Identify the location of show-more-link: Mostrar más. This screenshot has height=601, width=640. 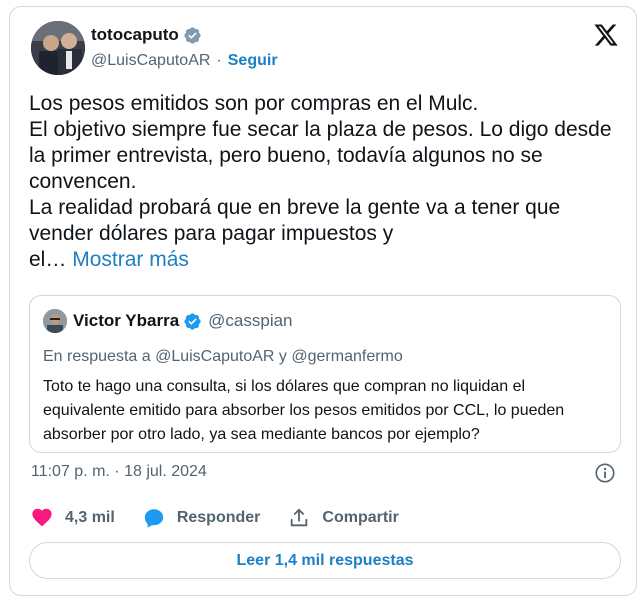
(130, 259).